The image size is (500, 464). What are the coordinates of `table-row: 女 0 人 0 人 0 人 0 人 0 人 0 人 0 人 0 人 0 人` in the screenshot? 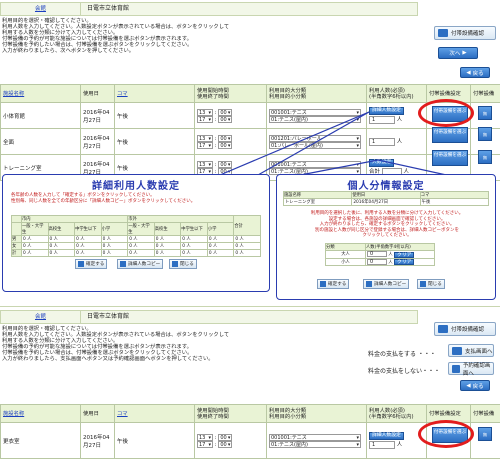 It's located at (136, 246).